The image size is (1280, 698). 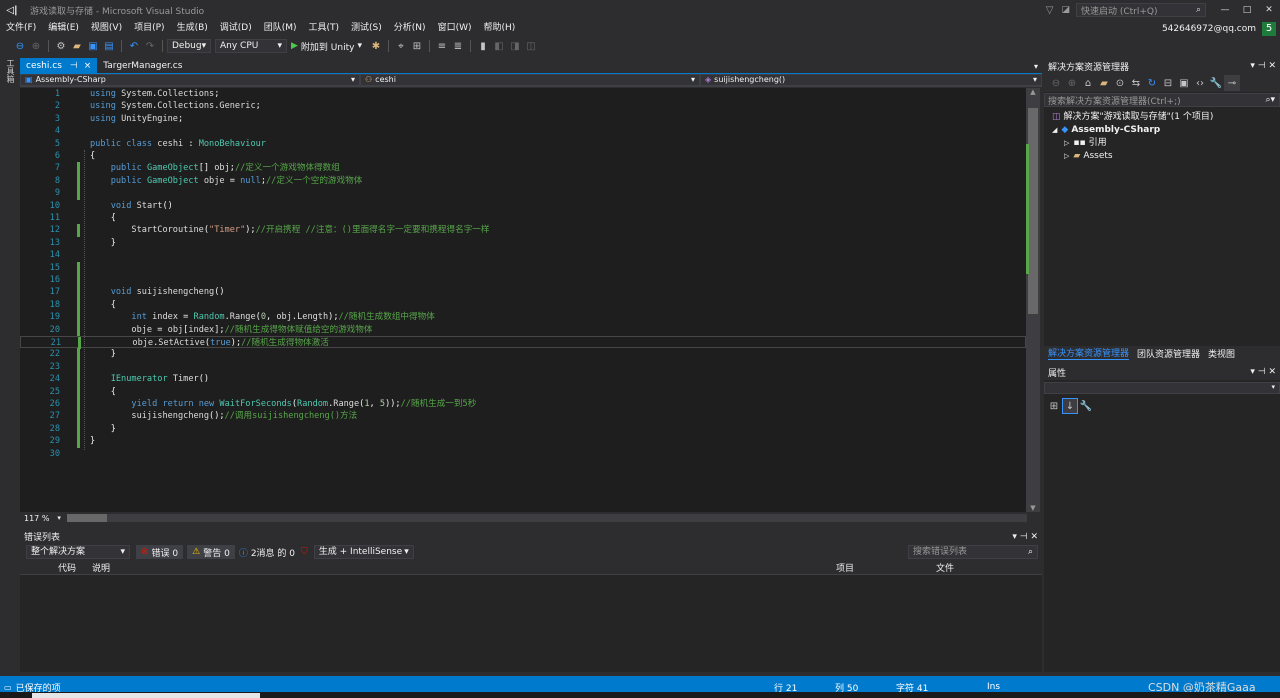 I want to click on col-project: 项目, so click(x=886, y=567).